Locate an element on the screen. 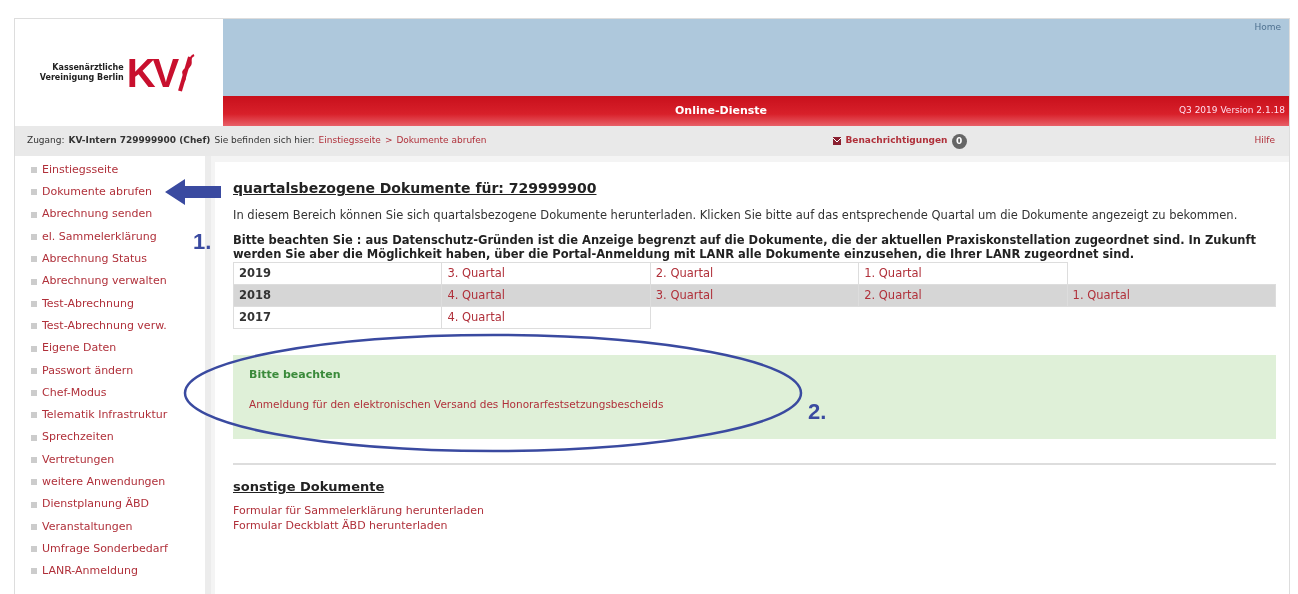  help-link: Hilfe is located at coordinates (1264, 141).